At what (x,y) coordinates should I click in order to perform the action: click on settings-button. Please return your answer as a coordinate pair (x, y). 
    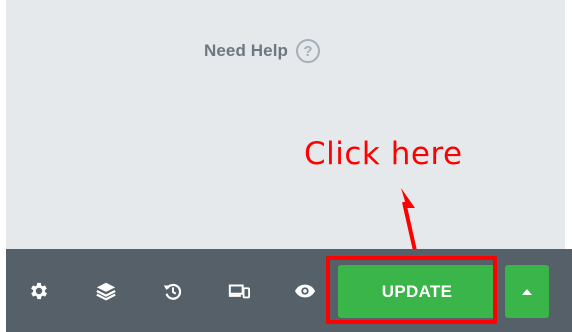
    Looking at the image, I should click on (39, 291).